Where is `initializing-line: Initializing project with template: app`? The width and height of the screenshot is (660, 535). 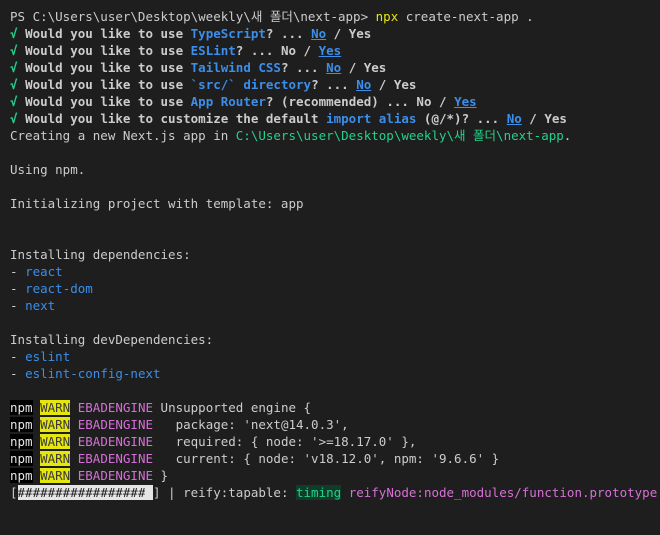 initializing-line: Initializing project with template: app is located at coordinates (157, 203).